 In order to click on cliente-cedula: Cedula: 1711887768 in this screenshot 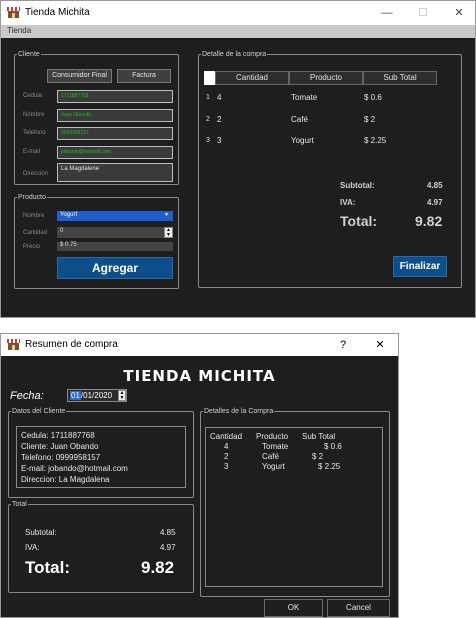, I will do `click(58, 435)`.